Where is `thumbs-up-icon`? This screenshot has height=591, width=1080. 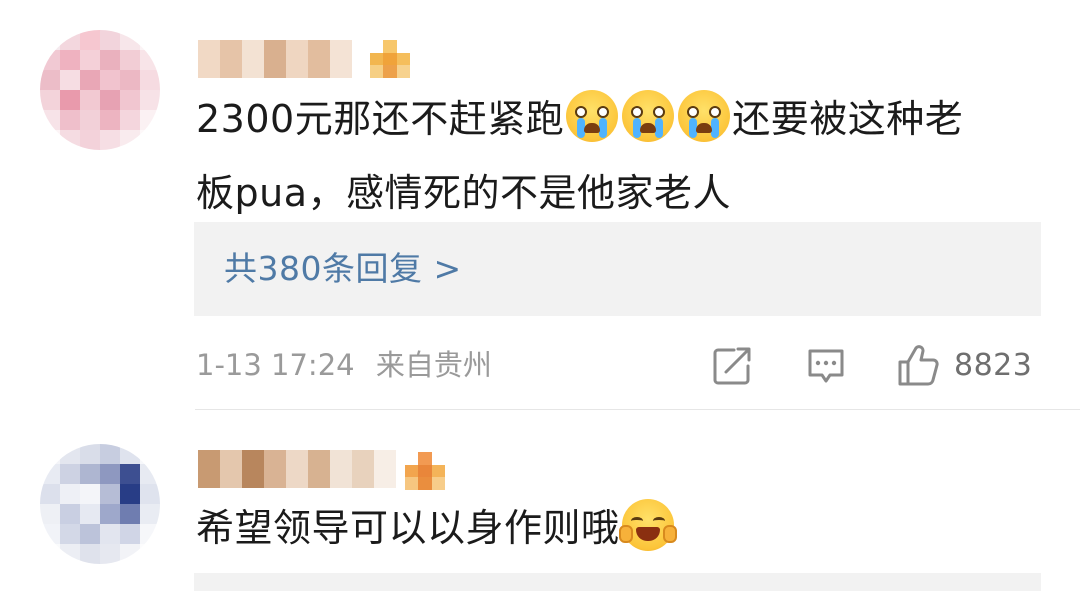
thumbs-up-icon is located at coordinates (918, 365).